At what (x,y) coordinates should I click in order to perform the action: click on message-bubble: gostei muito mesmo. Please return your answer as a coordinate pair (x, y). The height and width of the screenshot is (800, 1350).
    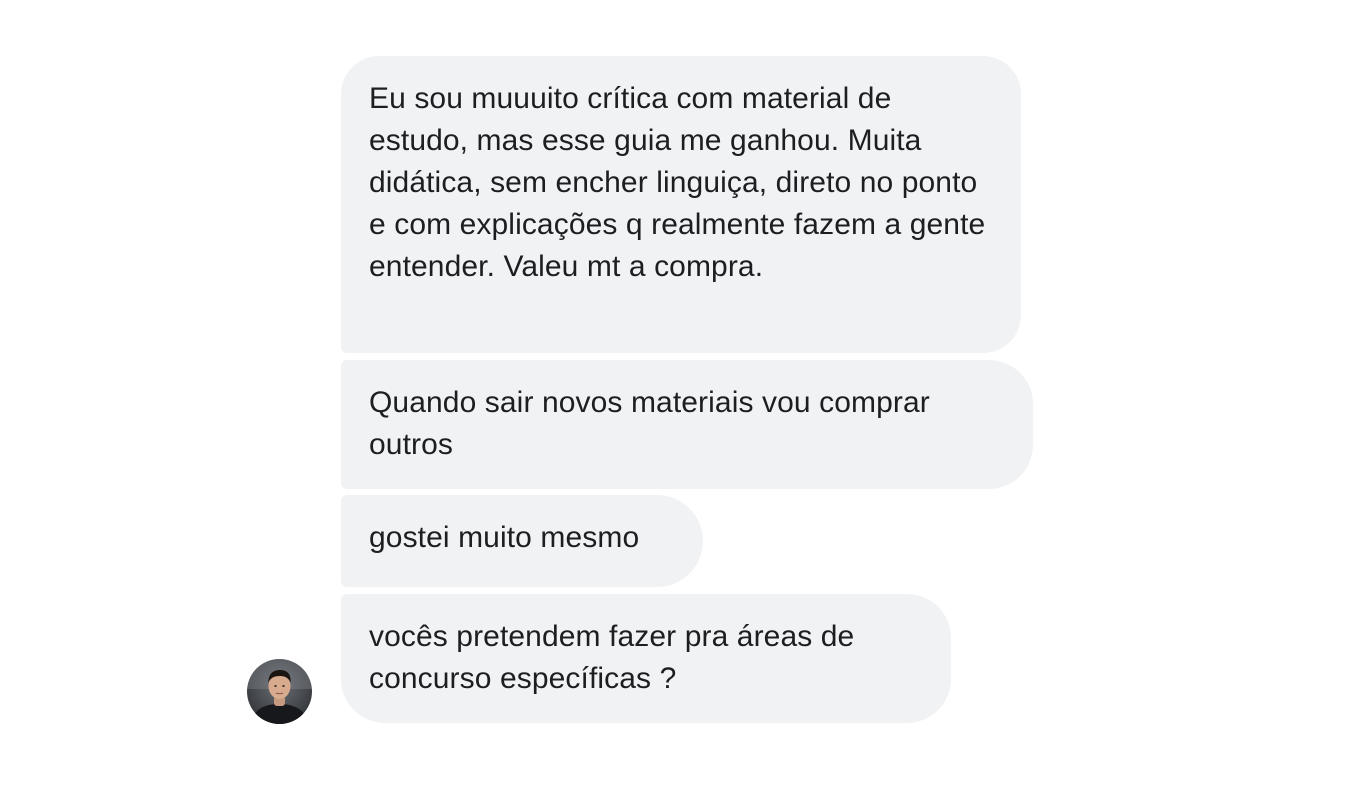
    Looking at the image, I should click on (522, 541).